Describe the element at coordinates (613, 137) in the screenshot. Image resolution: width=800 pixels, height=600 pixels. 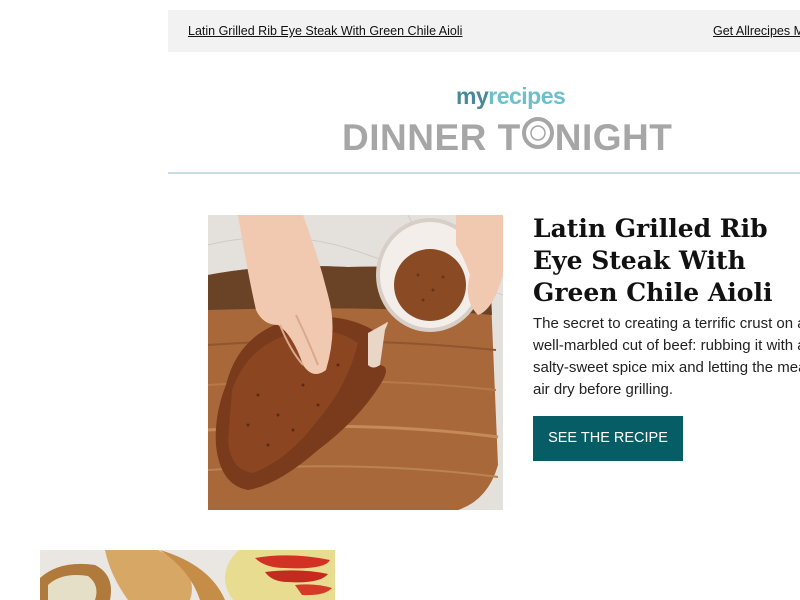
I see `logo-night-text: NIGHT` at that location.